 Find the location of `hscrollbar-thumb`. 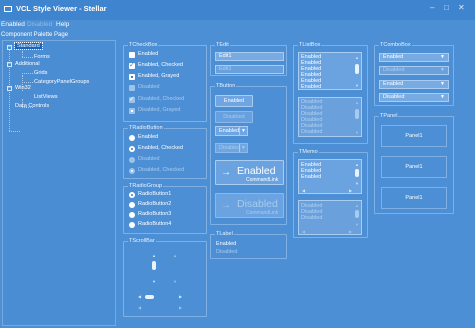

hscrollbar-thumb is located at coordinates (149, 297).